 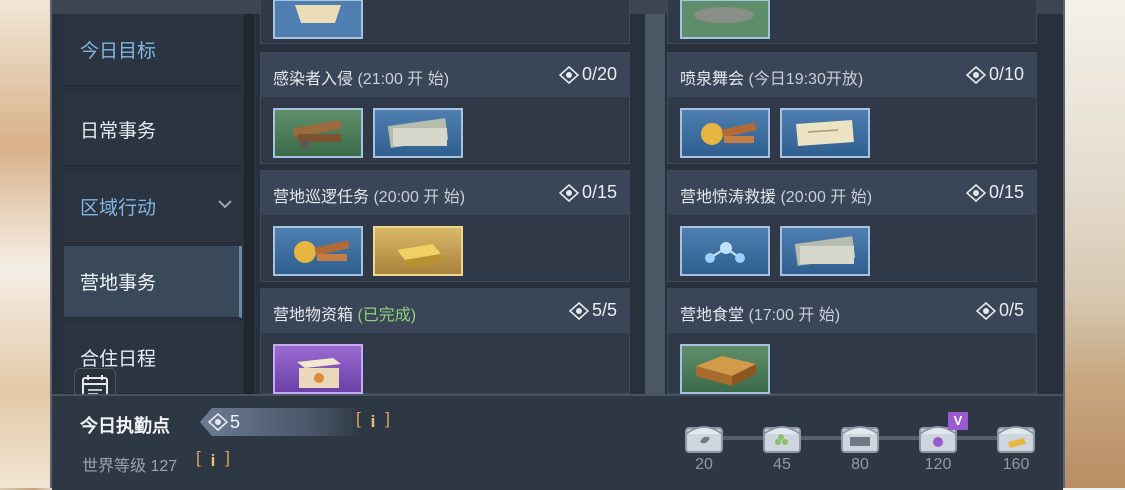 I want to click on task-card-camp-supply-box: 营地物资箱 (已完成) 5/5, so click(x=445, y=341).